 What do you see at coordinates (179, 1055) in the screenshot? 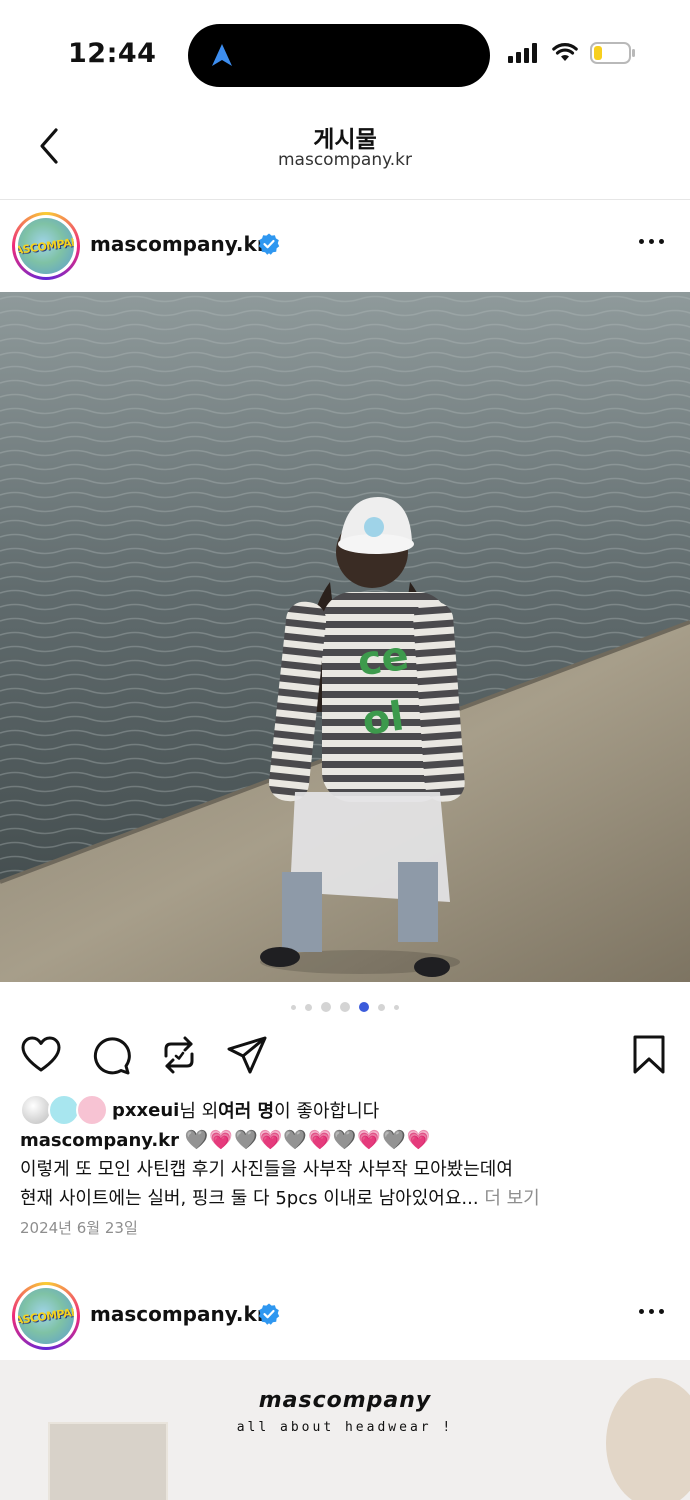
I see `repost-icon` at bounding box center [179, 1055].